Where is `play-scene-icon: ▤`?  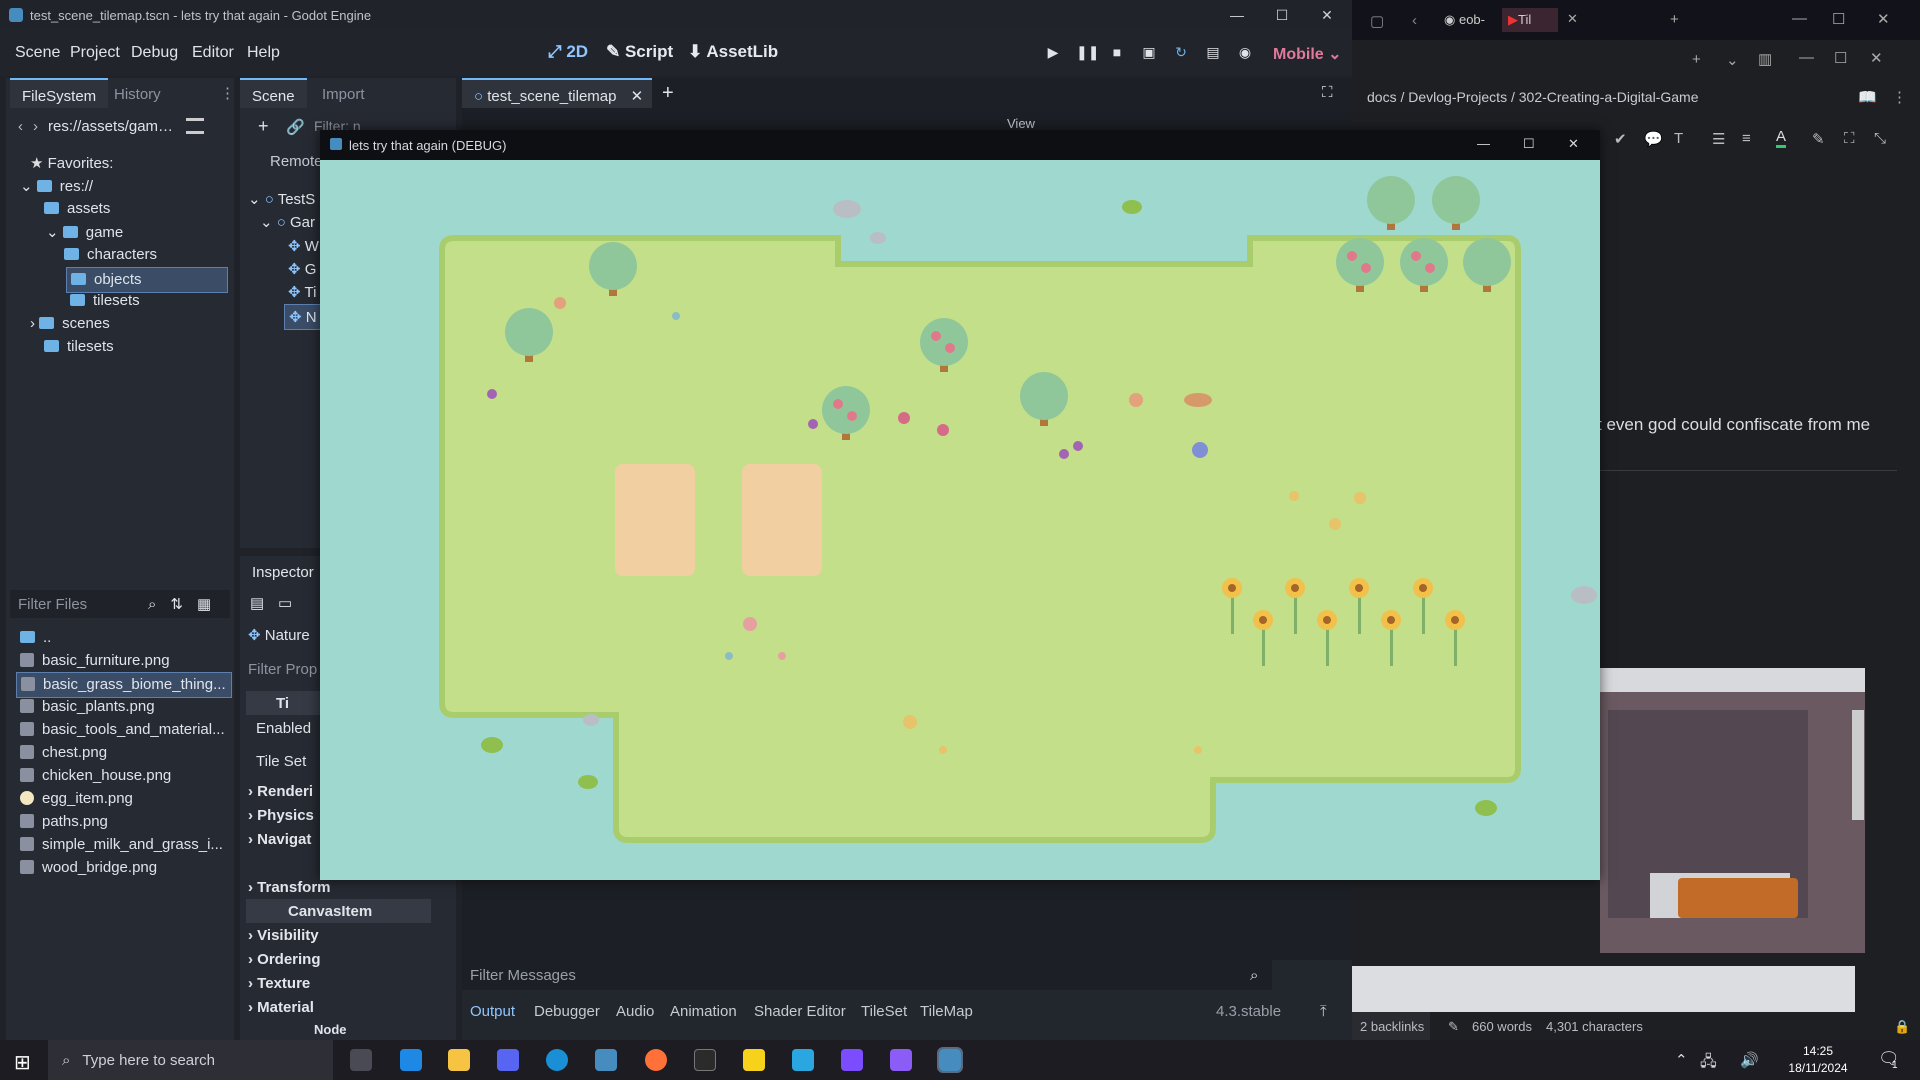
play-scene-icon: ▤ is located at coordinates (1213, 53).